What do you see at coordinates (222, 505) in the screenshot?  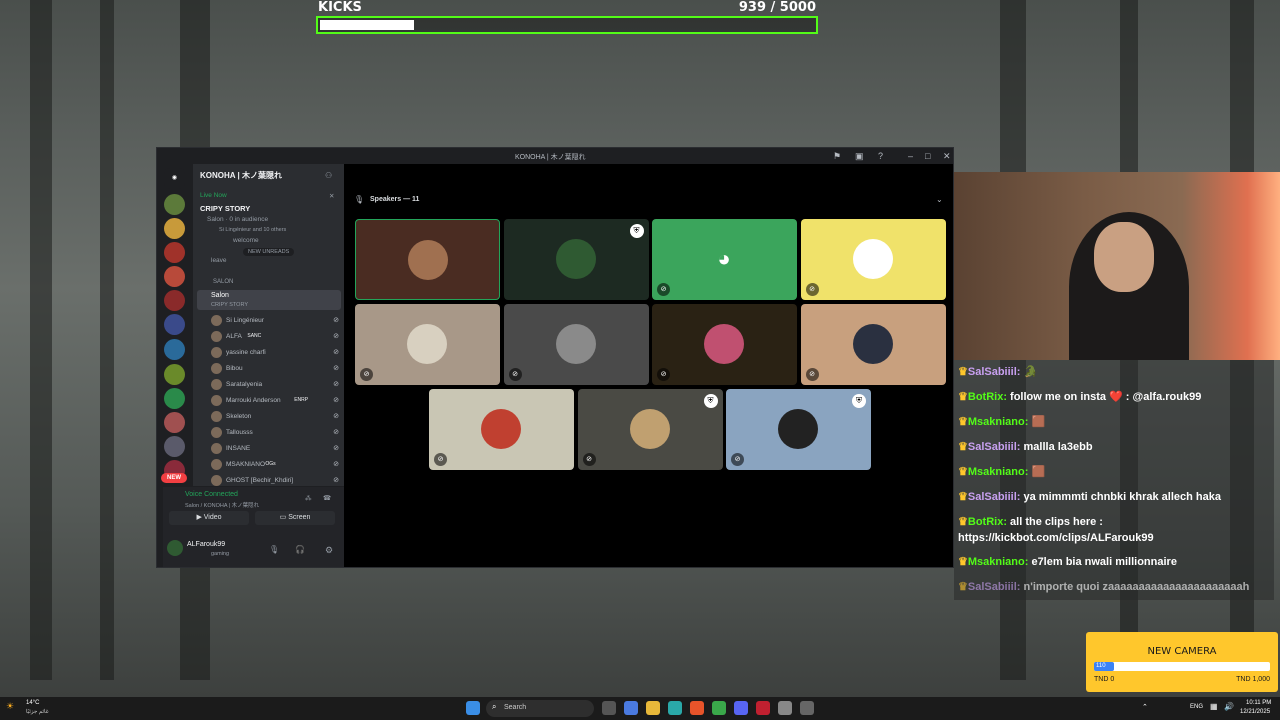 I see `voice-channel-name: Salon / KONOHA | 木ノ葉隠れ` at bounding box center [222, 505].